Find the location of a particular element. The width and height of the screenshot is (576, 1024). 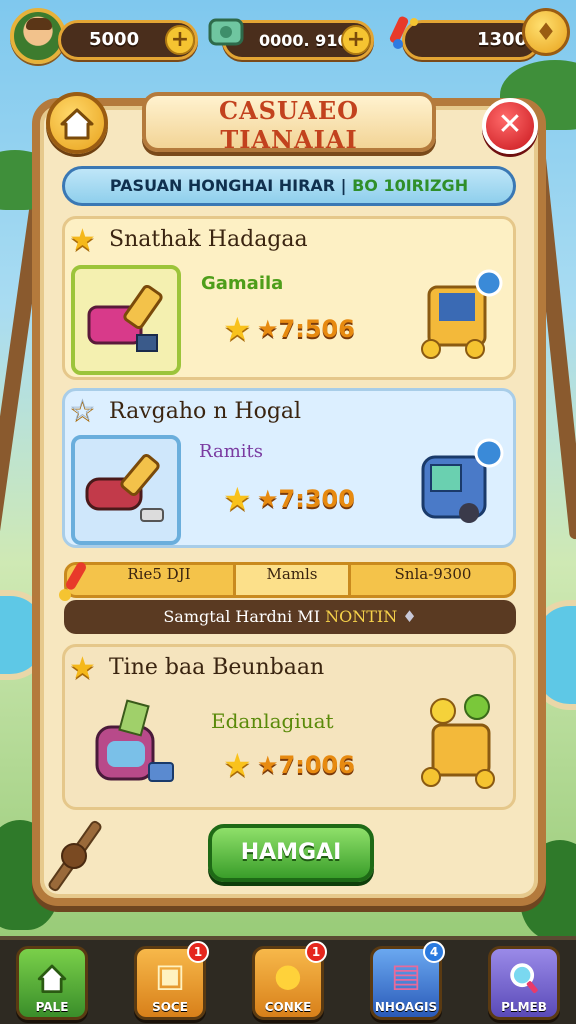

offer-title: Tine baa Beunbaan is located at coordinates (217, 667).